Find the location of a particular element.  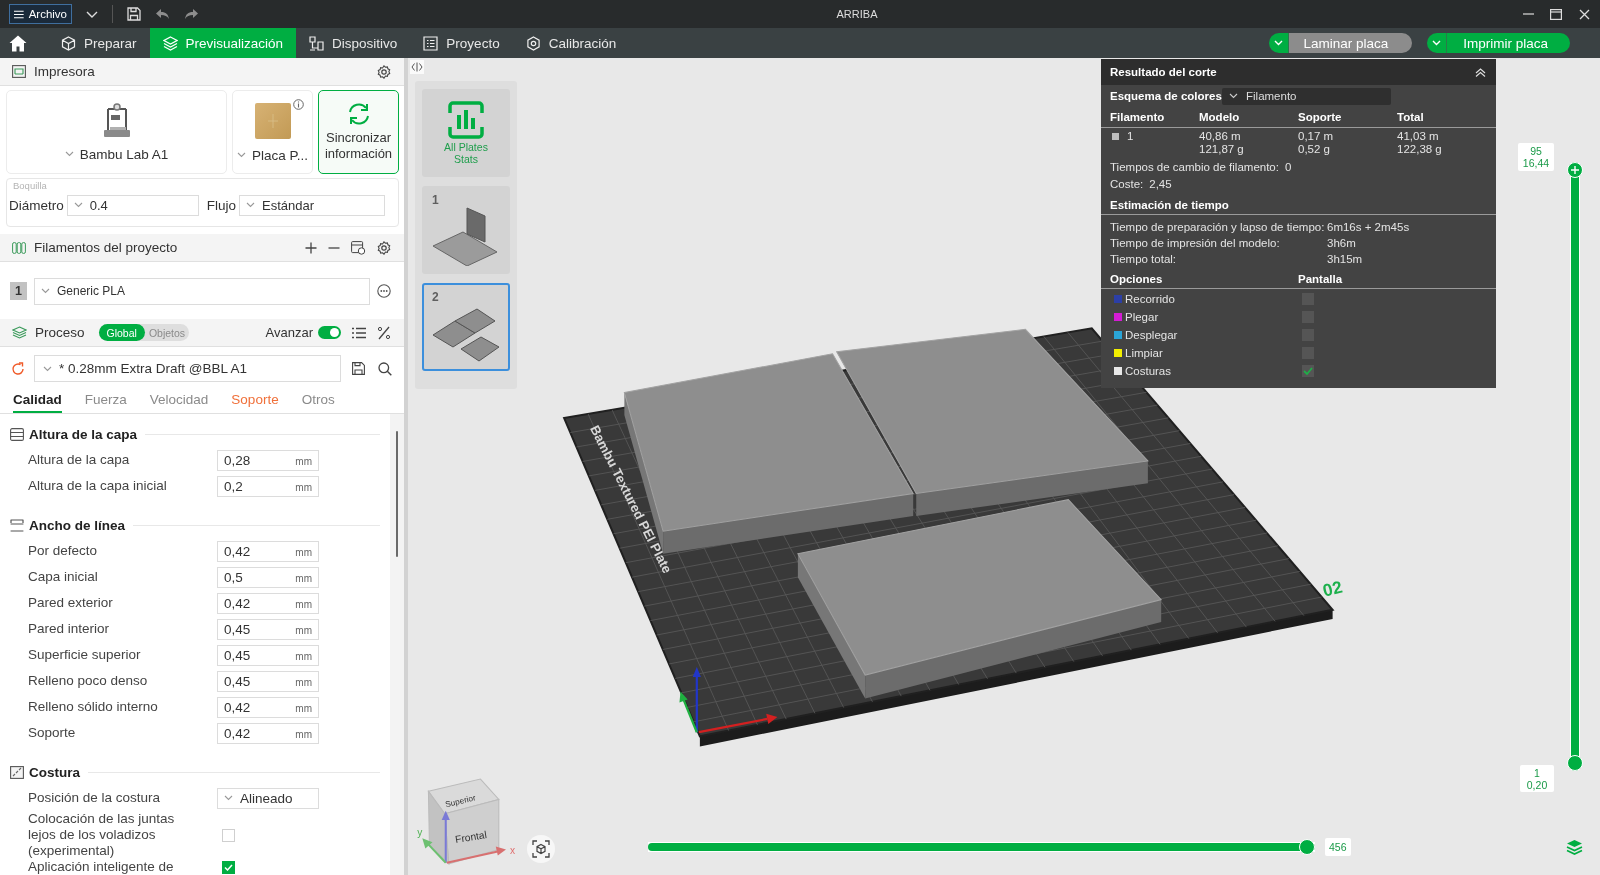

file-menu-button: Archivo is located at coordinates (40, 14).